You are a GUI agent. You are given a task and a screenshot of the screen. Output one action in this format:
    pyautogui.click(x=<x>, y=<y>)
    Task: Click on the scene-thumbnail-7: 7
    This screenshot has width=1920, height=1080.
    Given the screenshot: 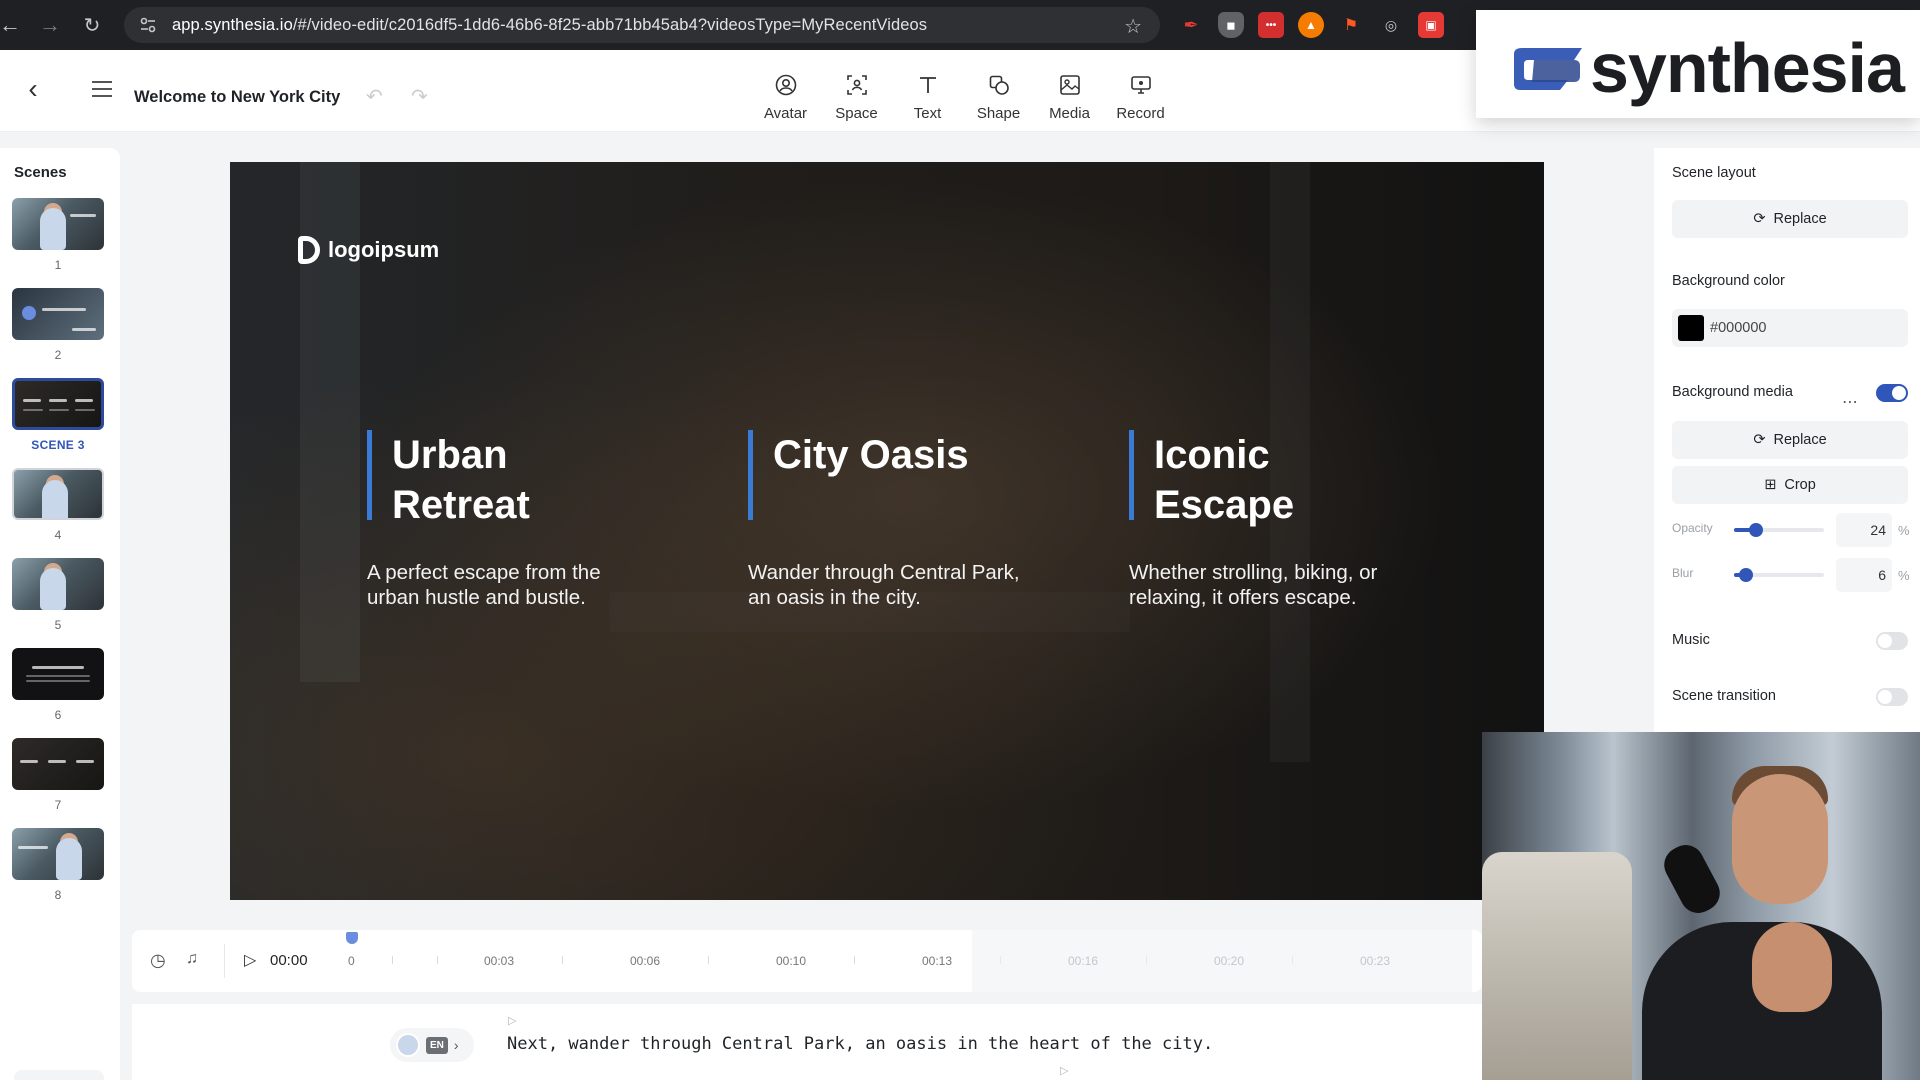 What is the action you would take?
    pyautogui.click(x=58, y=775)
    